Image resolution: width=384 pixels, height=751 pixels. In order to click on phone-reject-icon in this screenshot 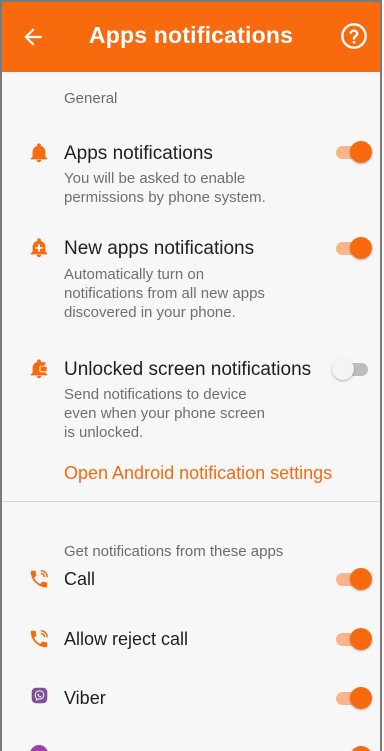, I will do `click(39, 639)`.